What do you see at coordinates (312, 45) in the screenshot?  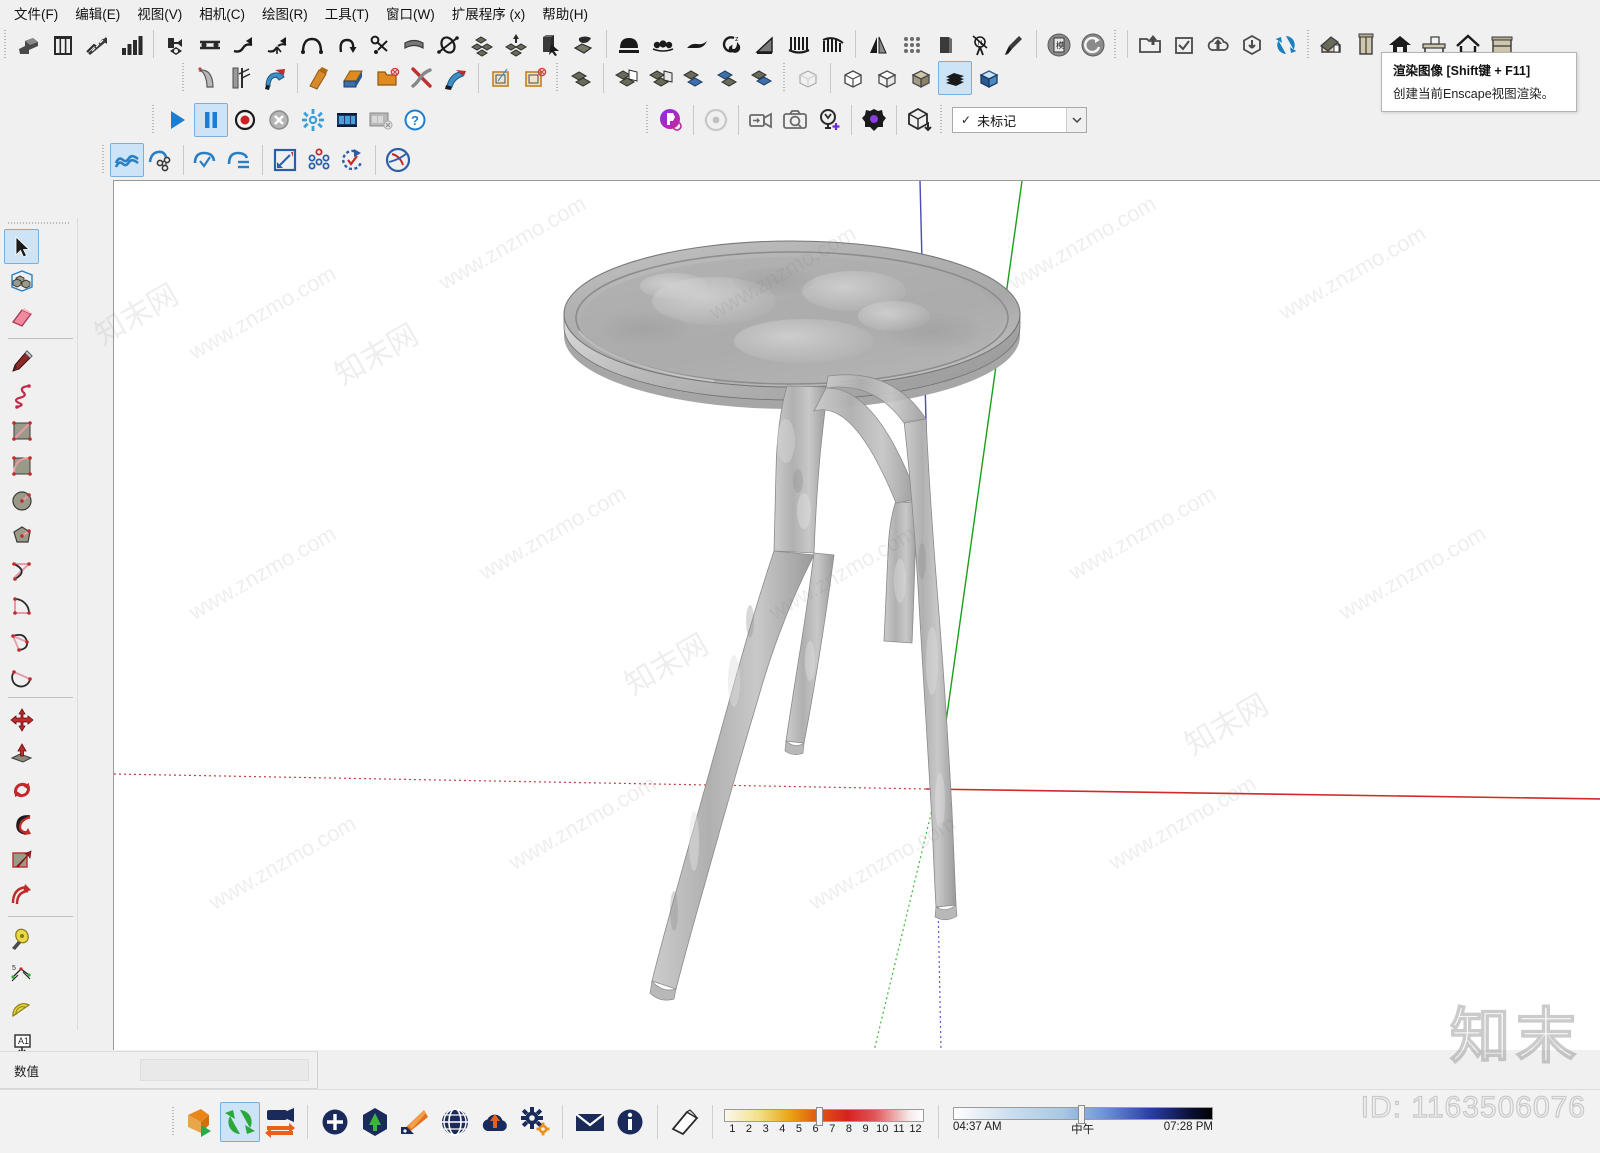 I see `arch-curve-icon` at bounding box center [312, 45].